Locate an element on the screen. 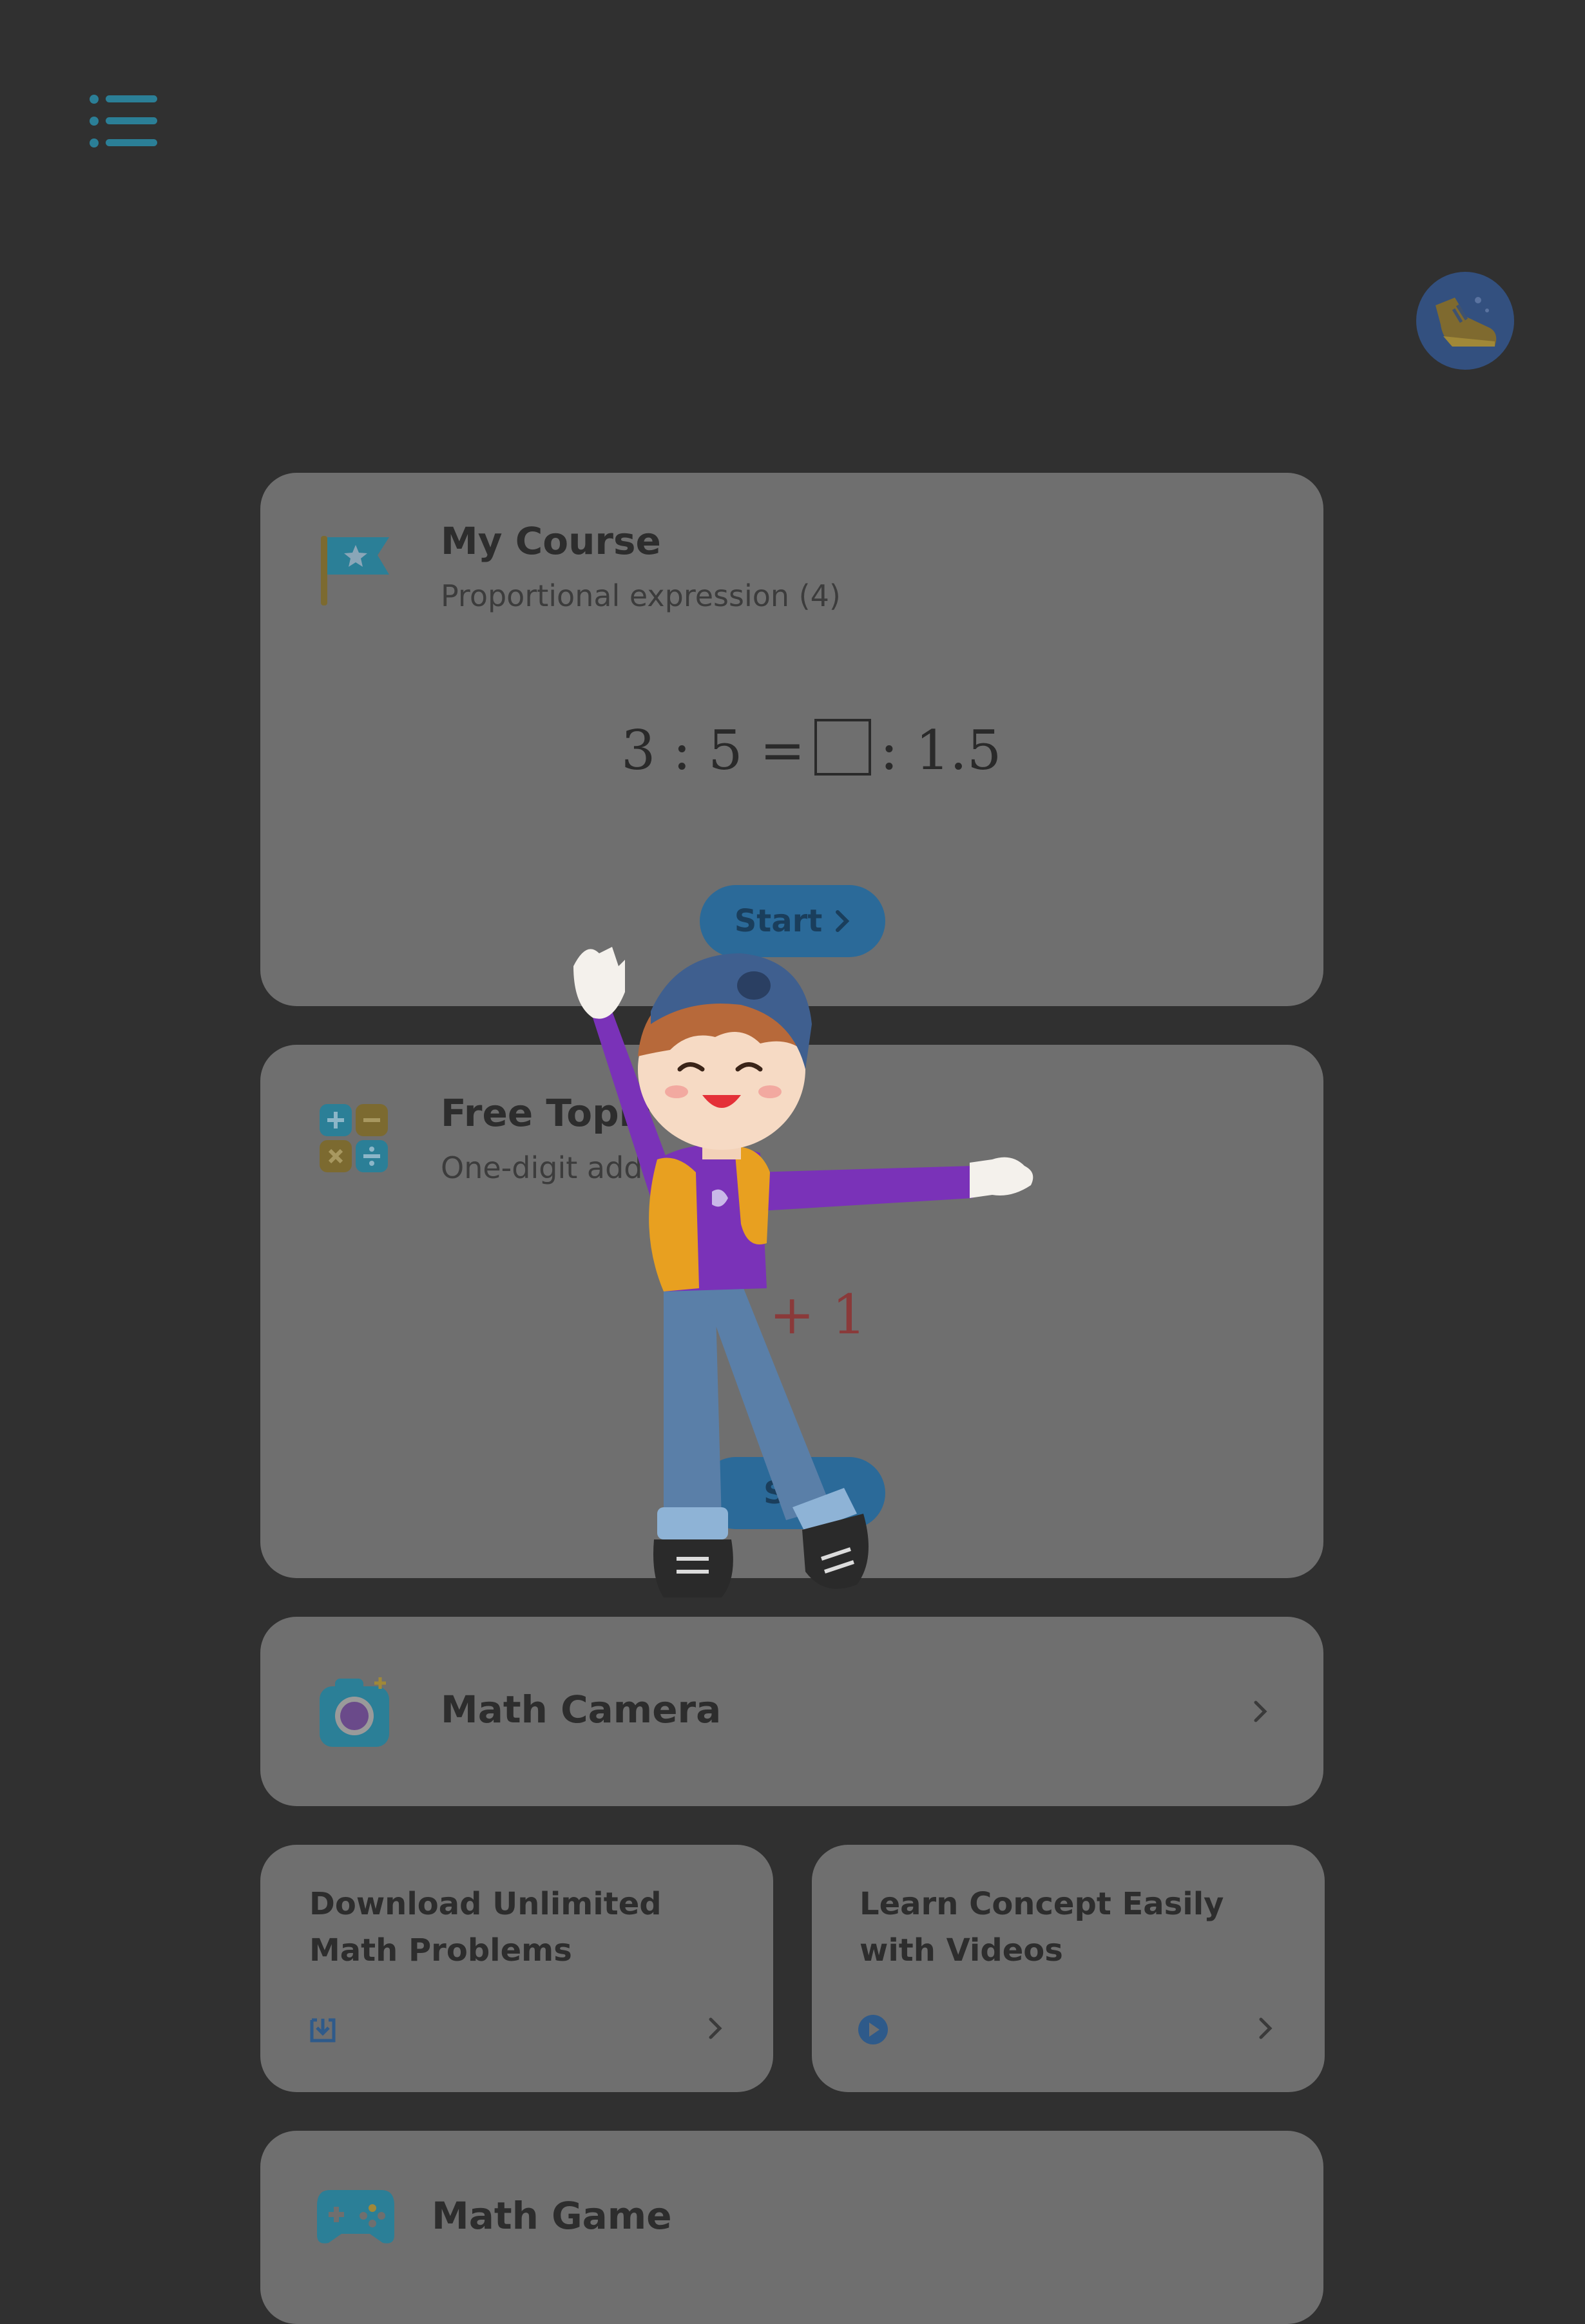  download-icon is located at coordinates (323, 2030).